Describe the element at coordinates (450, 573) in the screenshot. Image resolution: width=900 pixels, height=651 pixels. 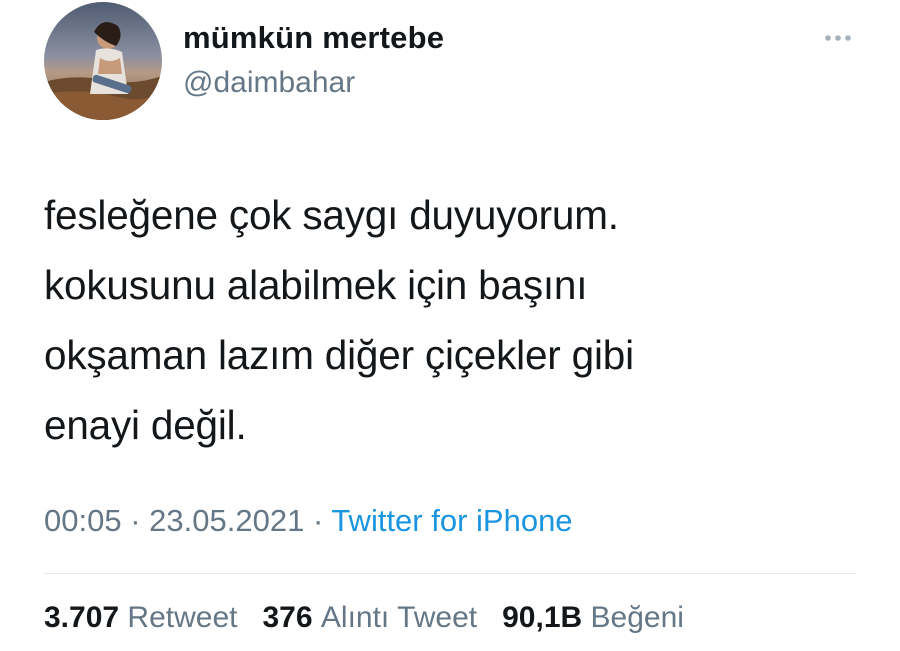
I see `divider` at that location.